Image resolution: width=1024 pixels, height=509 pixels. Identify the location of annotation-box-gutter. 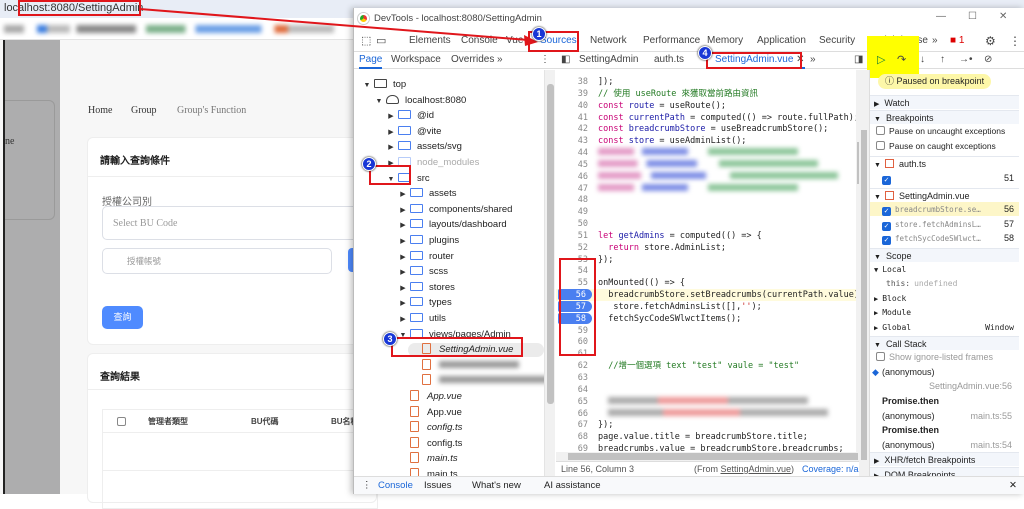
(577, 307).